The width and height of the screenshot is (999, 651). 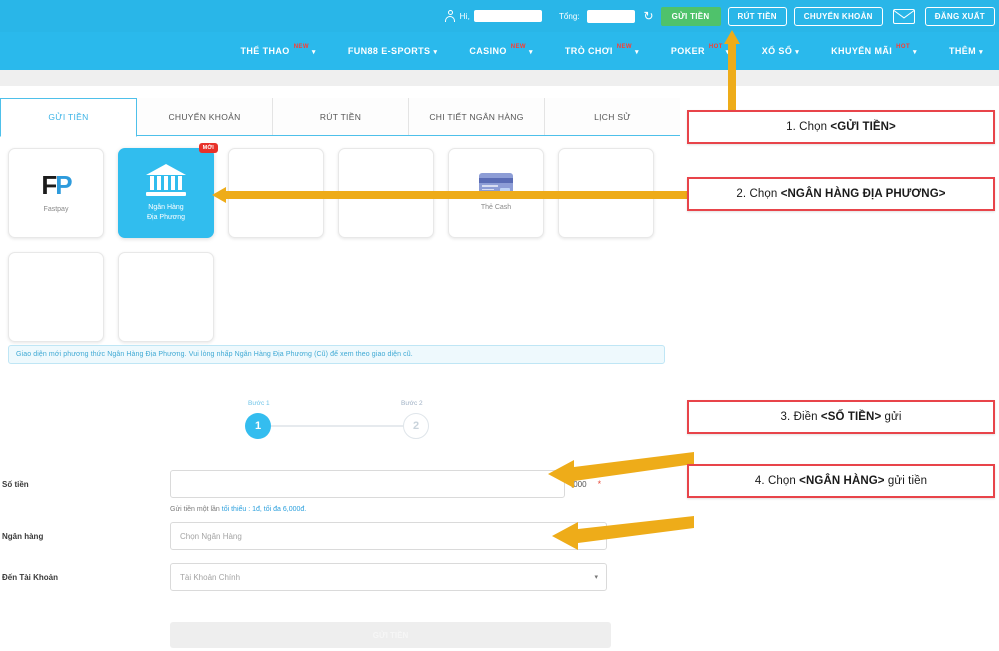 What do you see at coordinates (610, 16) in the screenshot?
I see `balance-redacted` at bounding box center [610, 16].